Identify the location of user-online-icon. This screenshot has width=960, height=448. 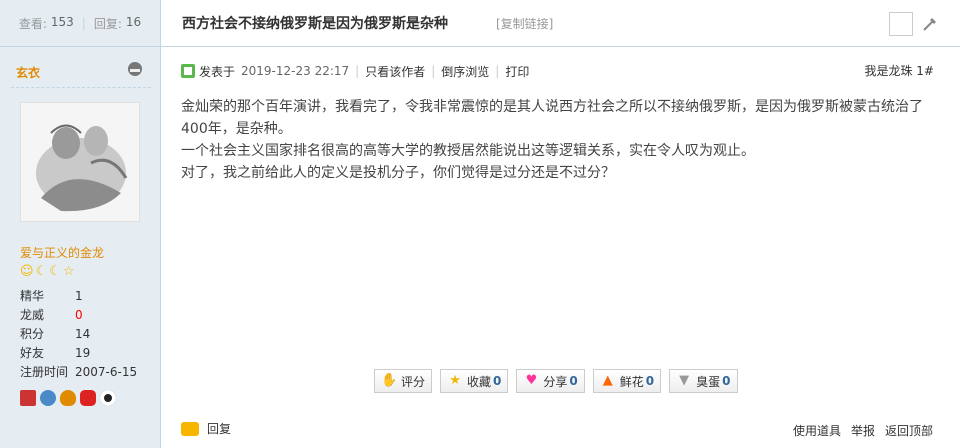
(135, 69).